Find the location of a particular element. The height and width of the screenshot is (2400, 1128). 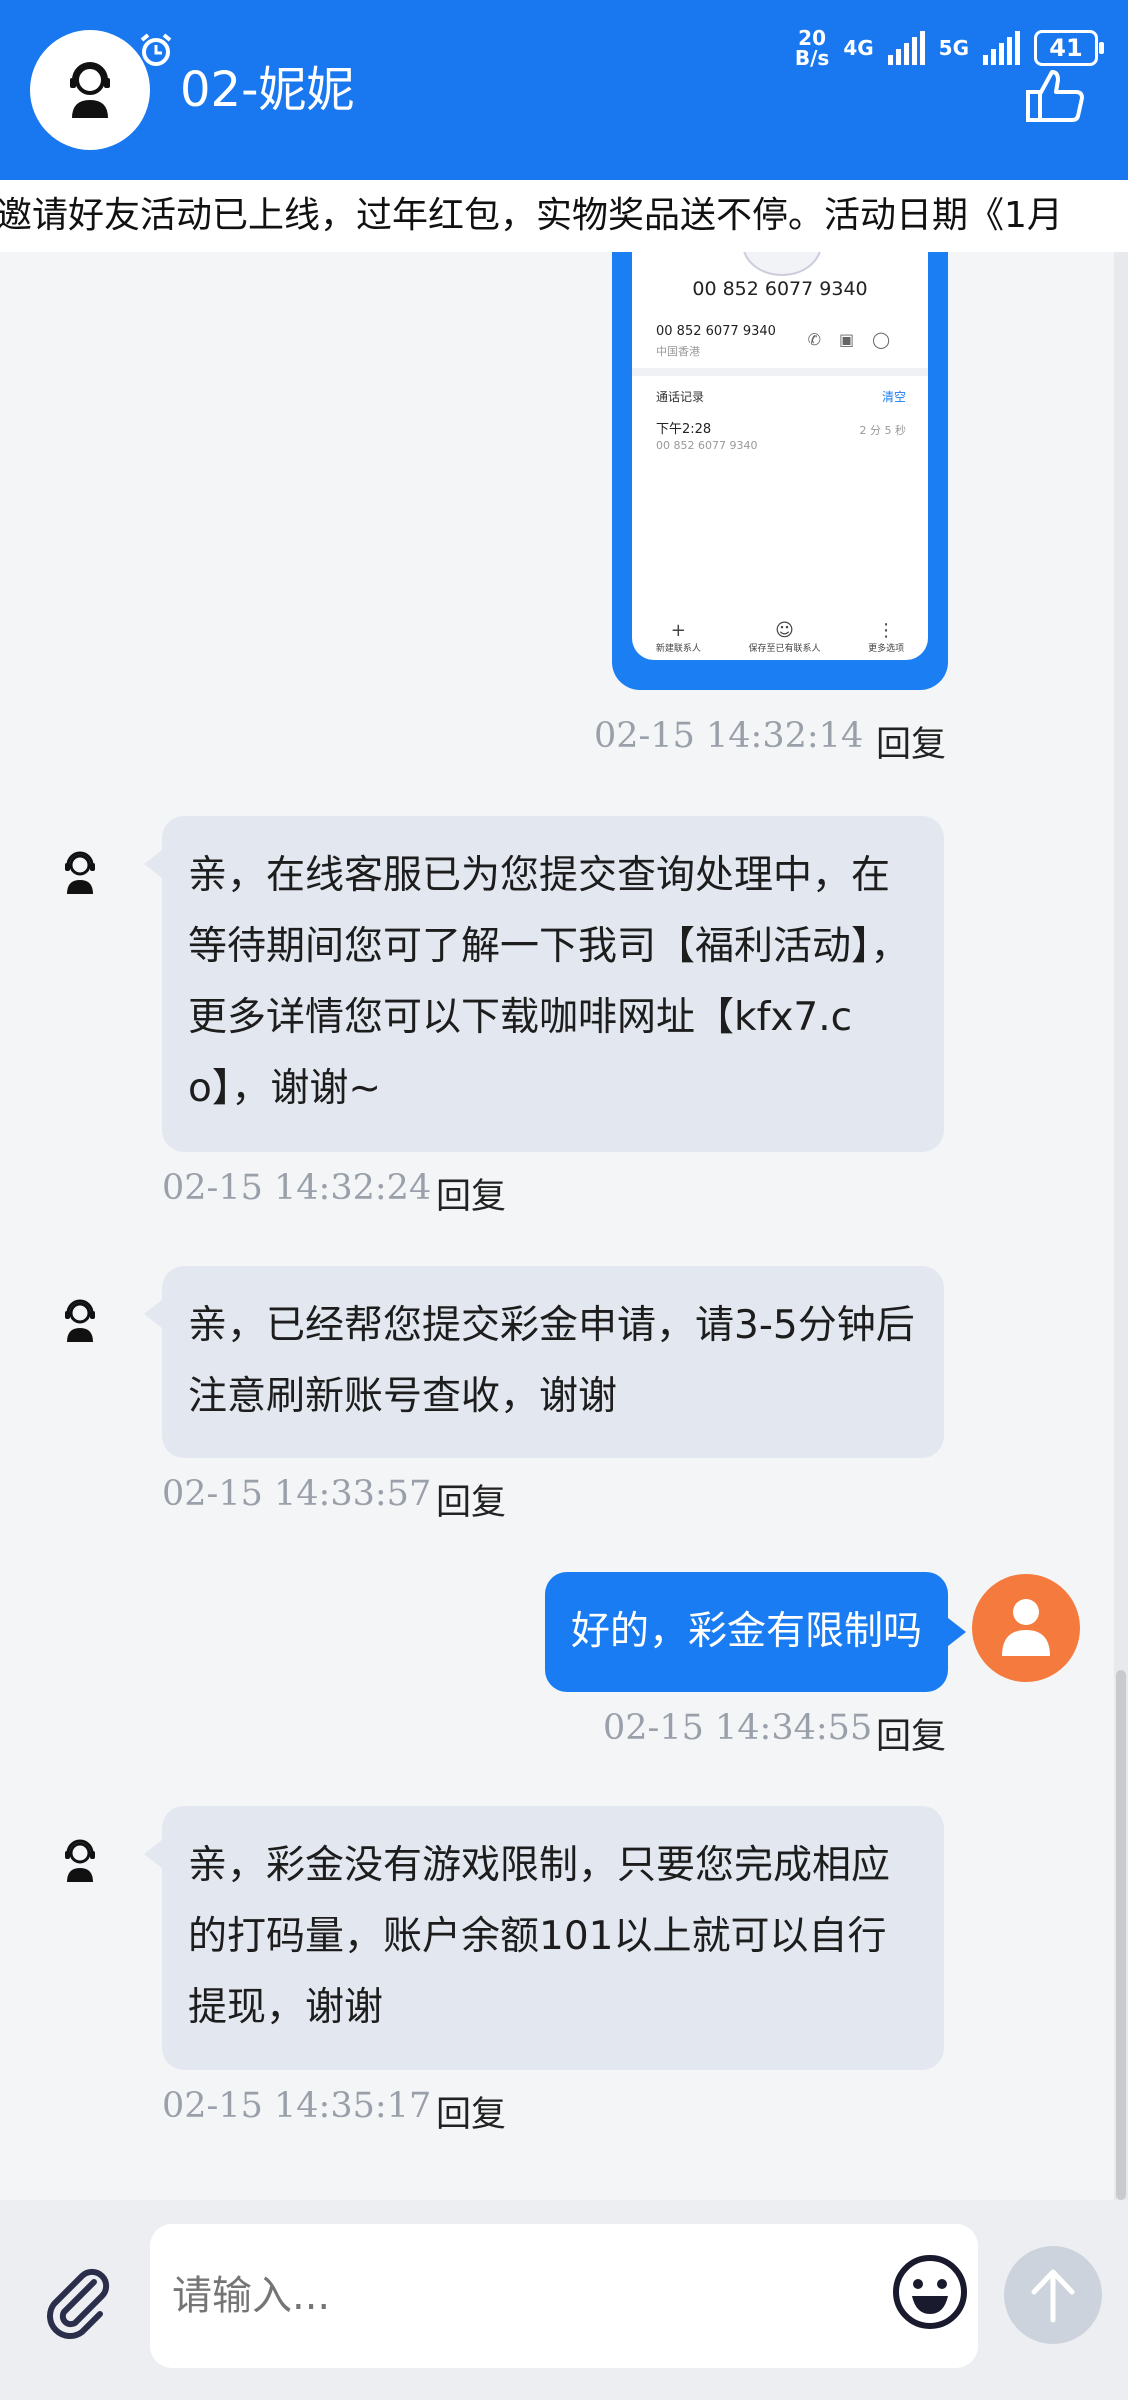

nav-new-contact: + 新建联系人 is located at coordinates (678, 637).